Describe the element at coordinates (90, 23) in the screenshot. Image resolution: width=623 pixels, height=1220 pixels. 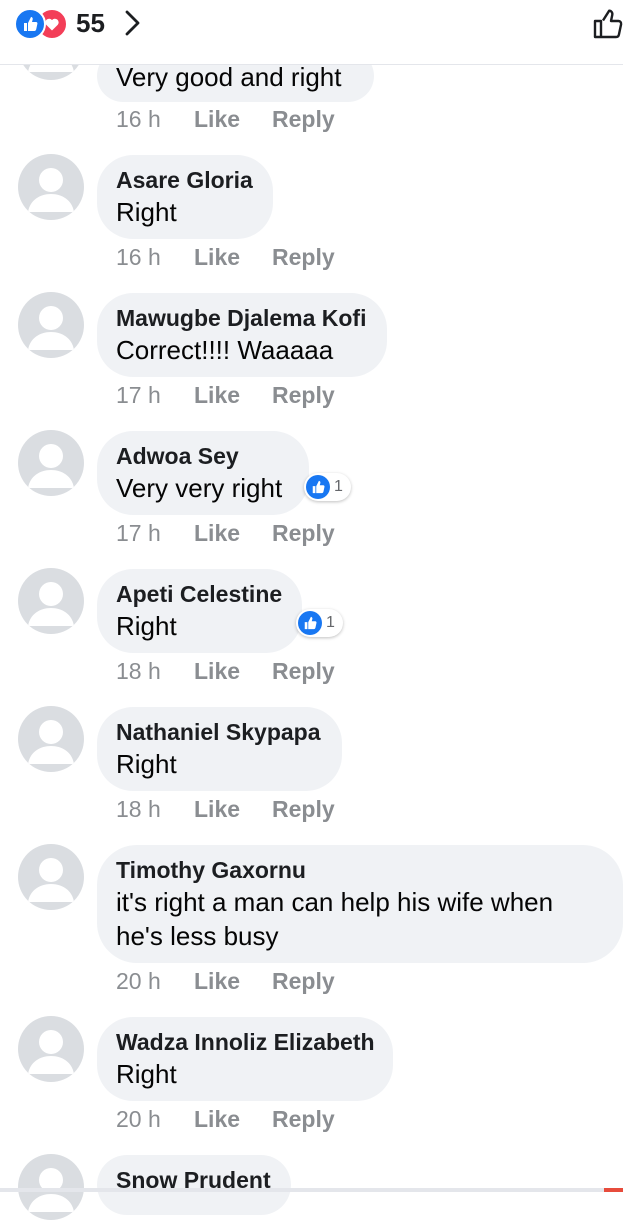
I see `reaction-count: 55` at that location.